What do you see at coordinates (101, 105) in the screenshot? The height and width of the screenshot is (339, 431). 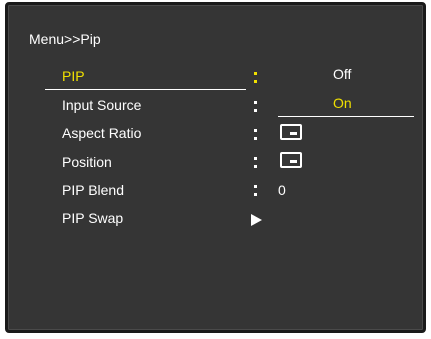 I see `menu-item-input-source: Input Source` at bounding box center [101, 105].